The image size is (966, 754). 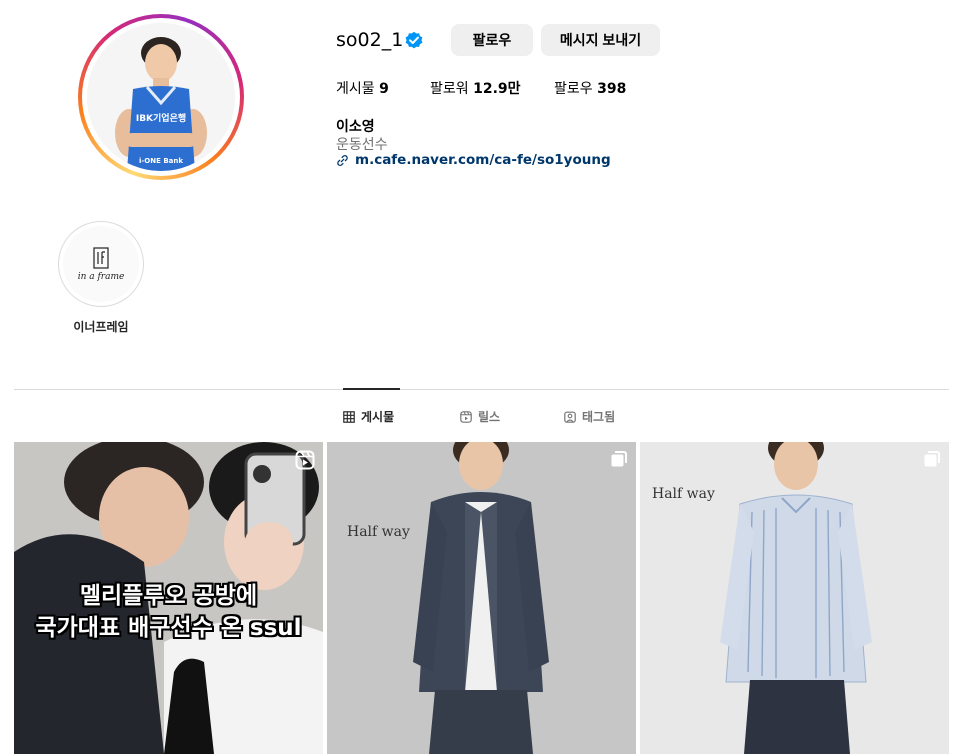 What do you see at coordinates (168, 628) in the screenshot?
I see `post-1-caption-line-2: 국가대표 배구선수 온 ssul` at bounding box center [168, 628].